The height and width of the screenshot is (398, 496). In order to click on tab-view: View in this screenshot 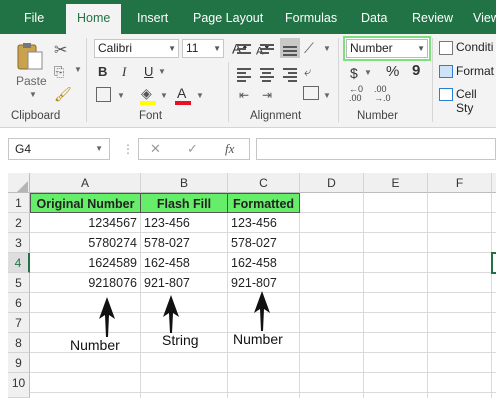, I will do `click(484, 17)`.